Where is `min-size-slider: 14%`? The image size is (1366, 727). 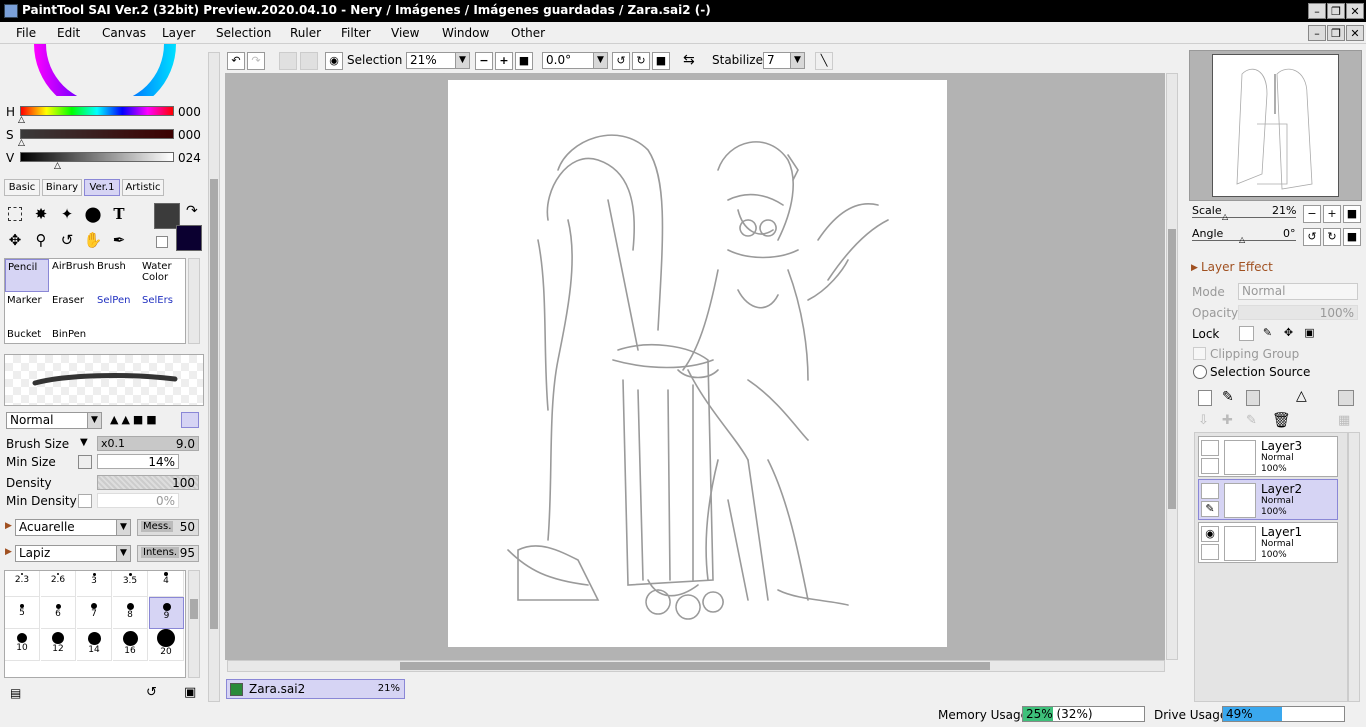
min-size-slider: 14% is located at coordinates (138, 461).